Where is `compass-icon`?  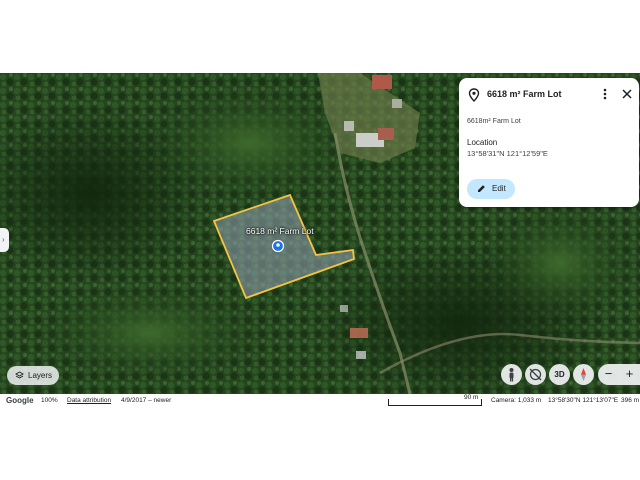
compass-icon is located at coordinates (583, 374).